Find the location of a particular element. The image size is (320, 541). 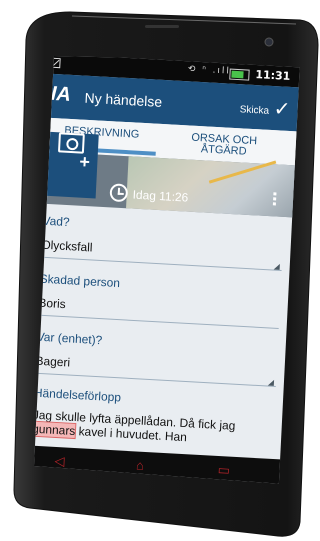

spellcheck-highlight: gunnars is located at coordinates (55, 430).